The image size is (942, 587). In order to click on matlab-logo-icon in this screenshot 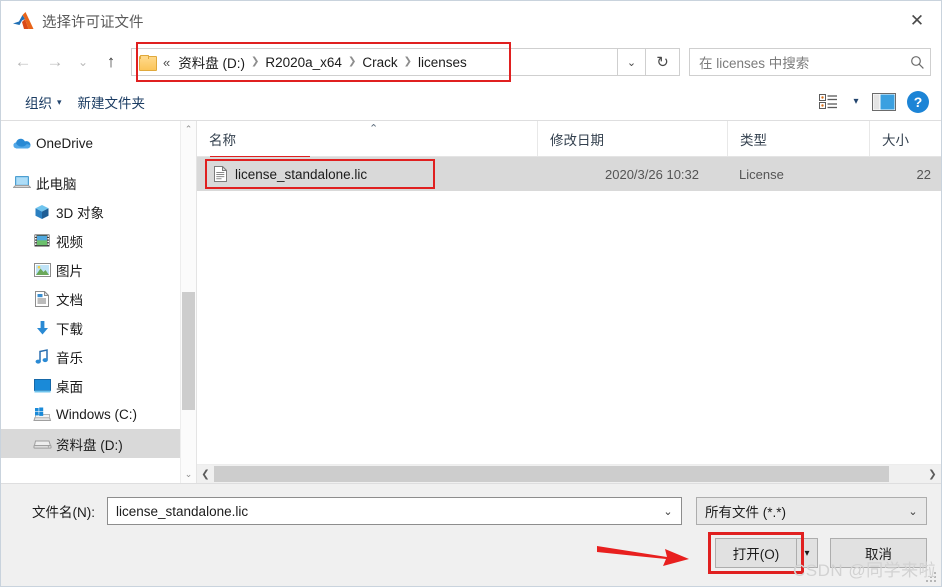, I will do `click(24, 21)`.